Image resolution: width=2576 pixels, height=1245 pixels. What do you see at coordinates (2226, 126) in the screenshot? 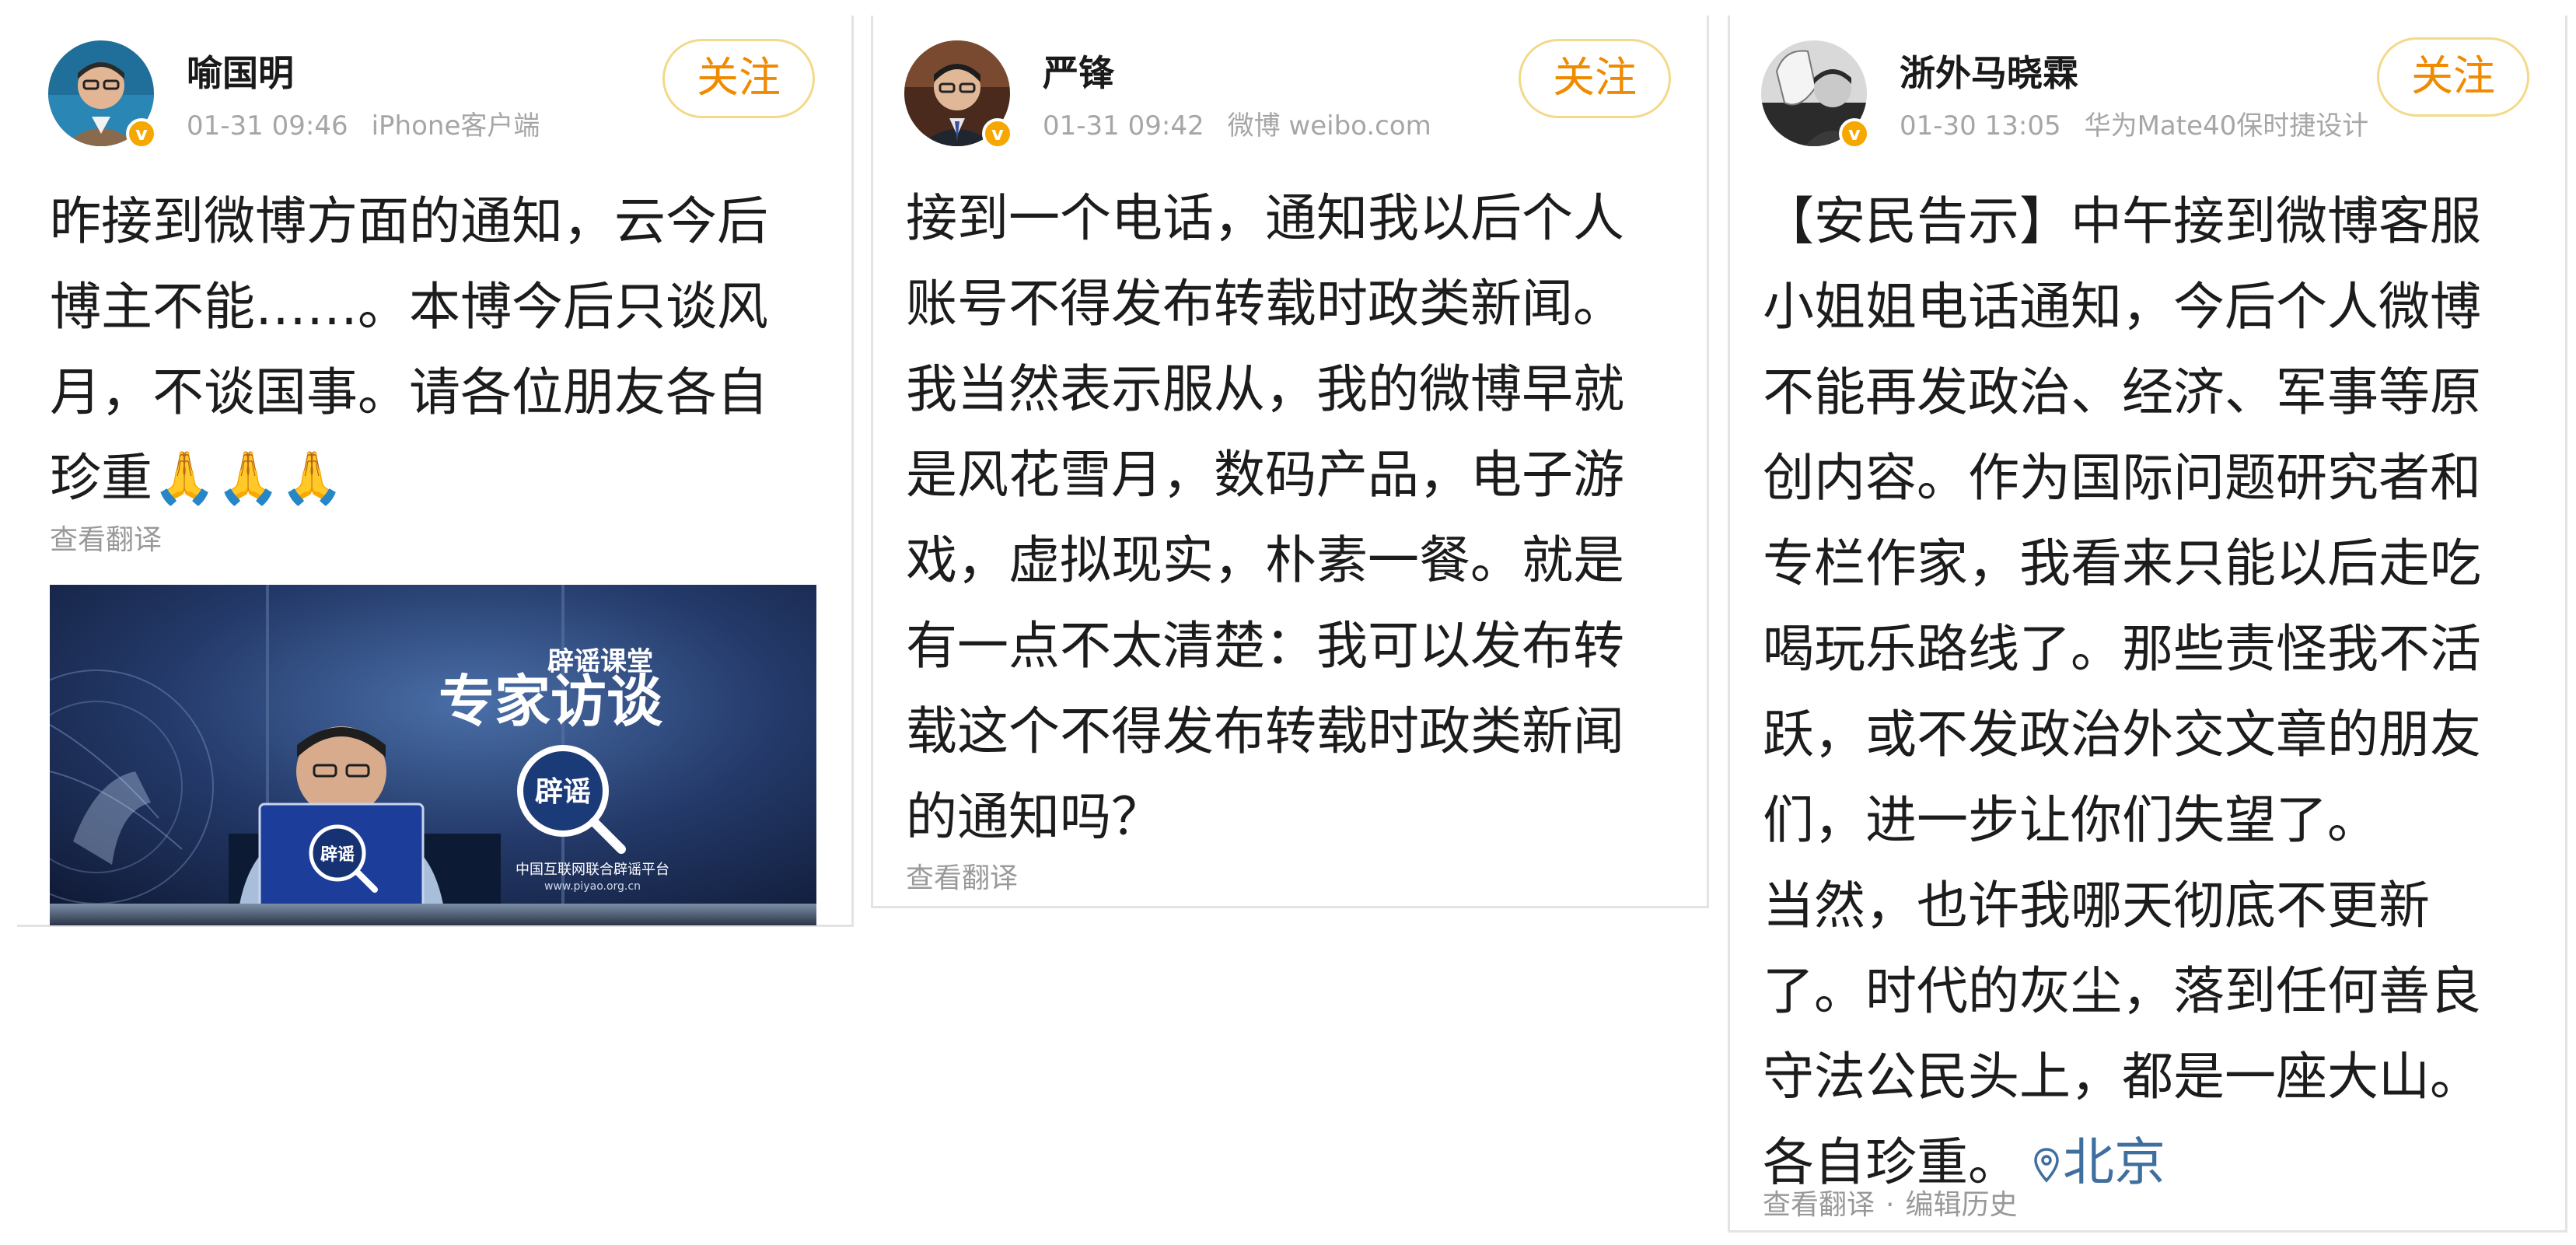
I see `post-source: 华为Mate40保时捷设计` at bounding box center [2226, 126].